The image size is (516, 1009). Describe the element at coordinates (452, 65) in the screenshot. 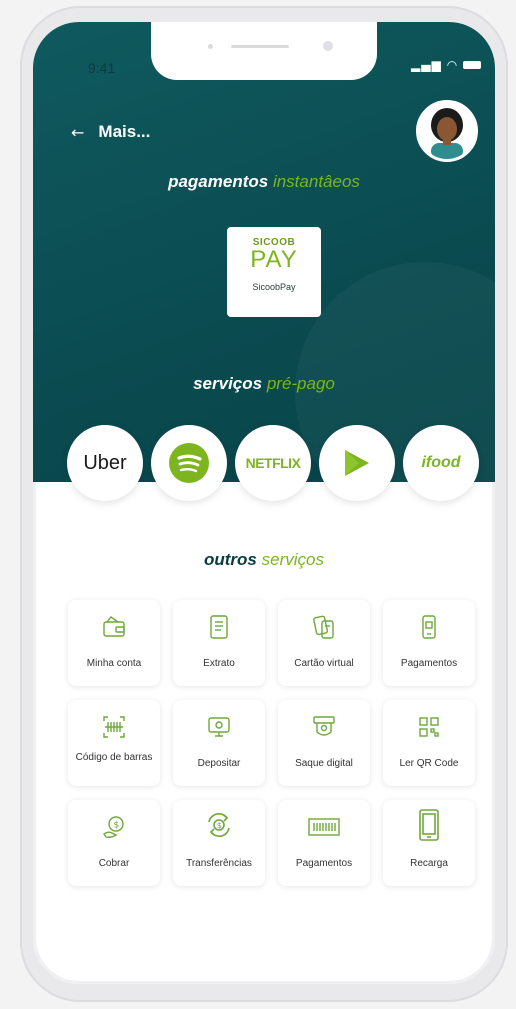

I see `wifi-icon: ◠` at that location.